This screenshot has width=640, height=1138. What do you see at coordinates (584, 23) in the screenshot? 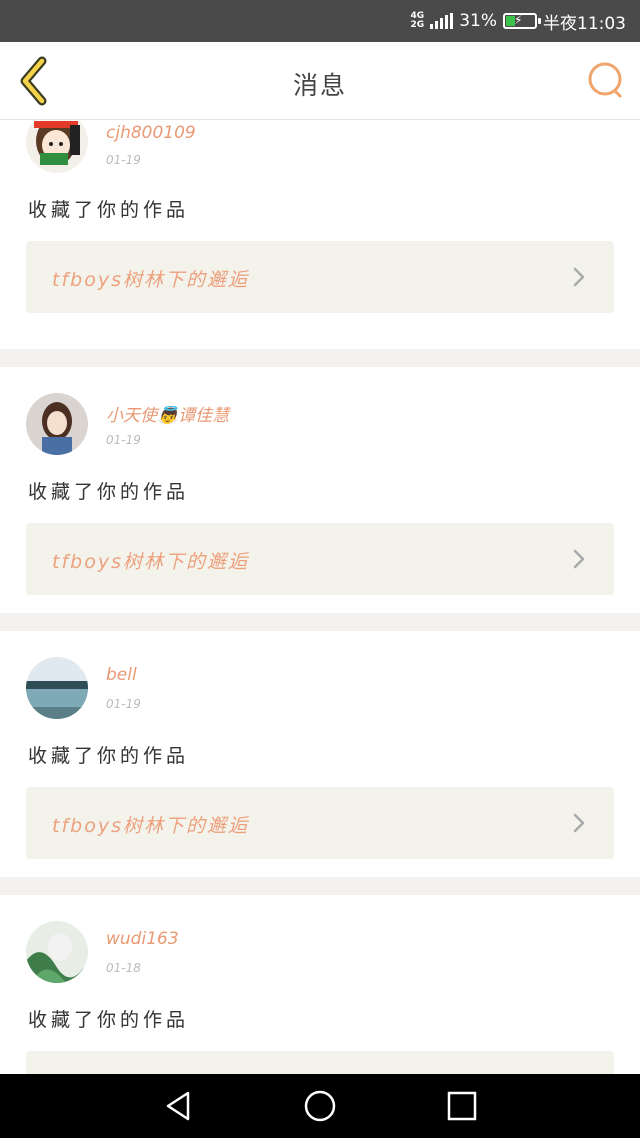
I see `clock: 半夜11:03` at bounding box center [584, 23].